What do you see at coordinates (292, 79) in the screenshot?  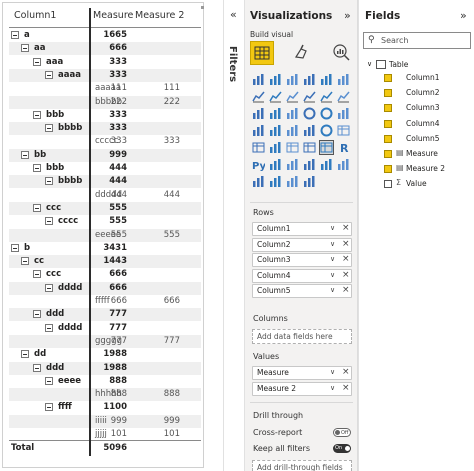 I see `clustered-bar-icon` at bounding box center [292, 79].